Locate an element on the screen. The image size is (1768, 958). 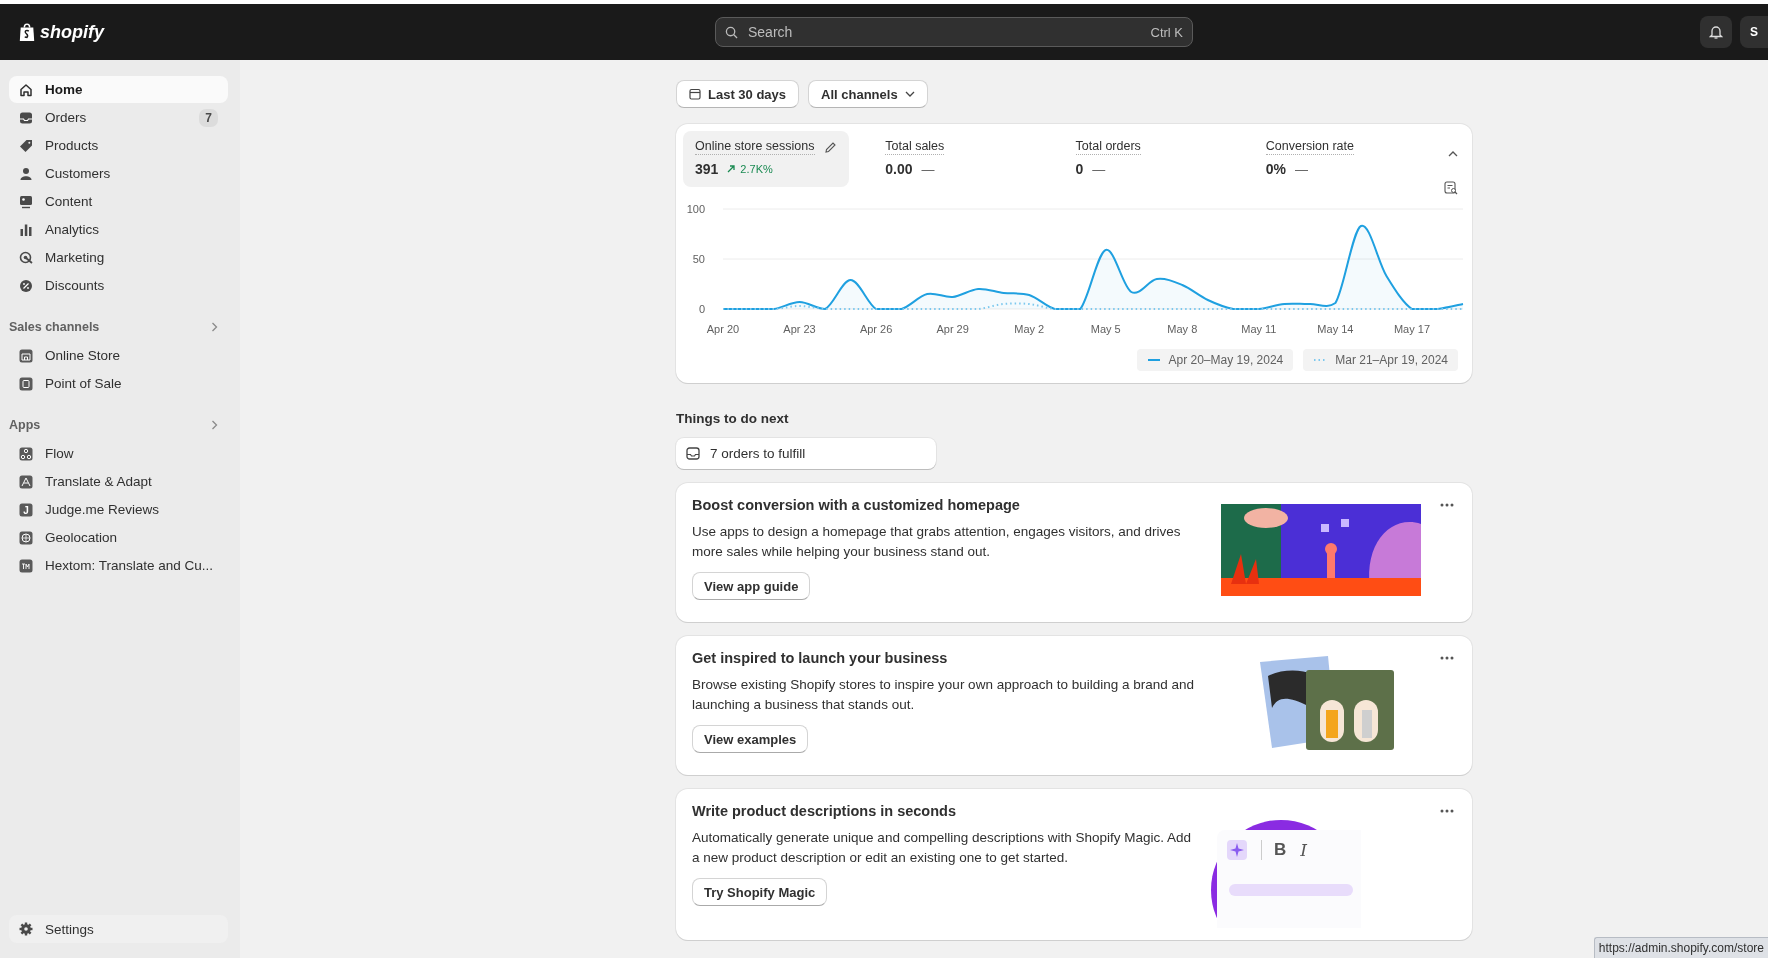
sidebar-item: Discounts is located at coordinates (118, 285).